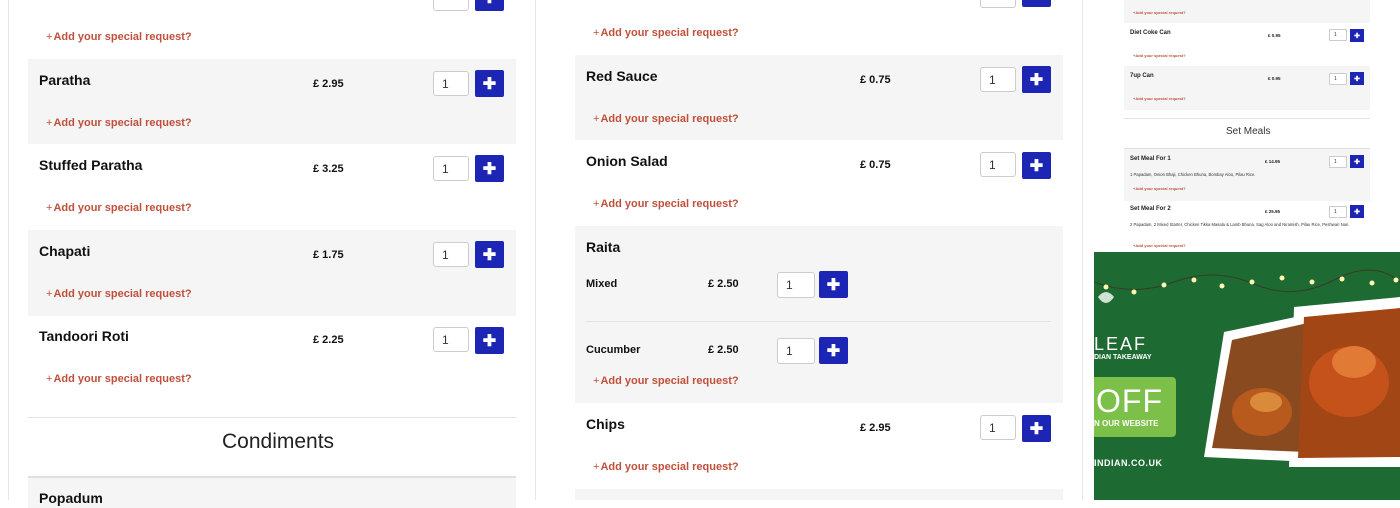 This screenshot has width=1400, height=508. What do you see at coordinates (1273, 161) in the screenshot?
I see `item-price: £ 14.95` at bounding box center [1273, 161].